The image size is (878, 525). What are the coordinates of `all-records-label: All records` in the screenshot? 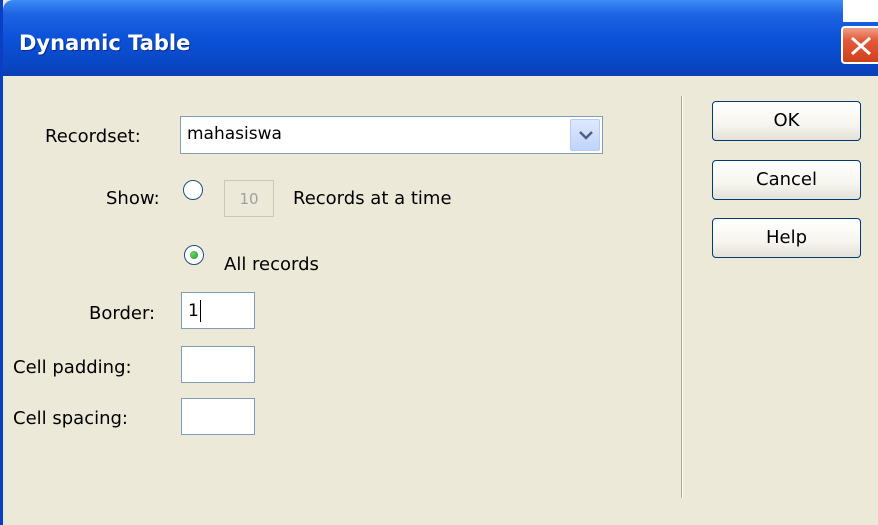 It's located at (271, 264).